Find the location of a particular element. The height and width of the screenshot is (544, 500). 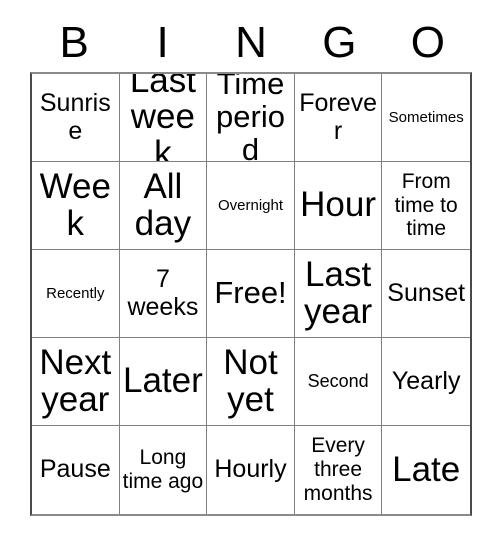

bingo-cell: Later is located at coordinates (163, 382).